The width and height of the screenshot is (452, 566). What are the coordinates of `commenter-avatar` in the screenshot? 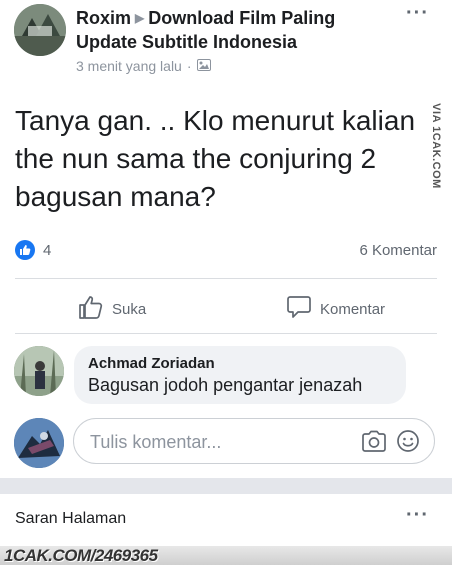 It's located at (39, 371).